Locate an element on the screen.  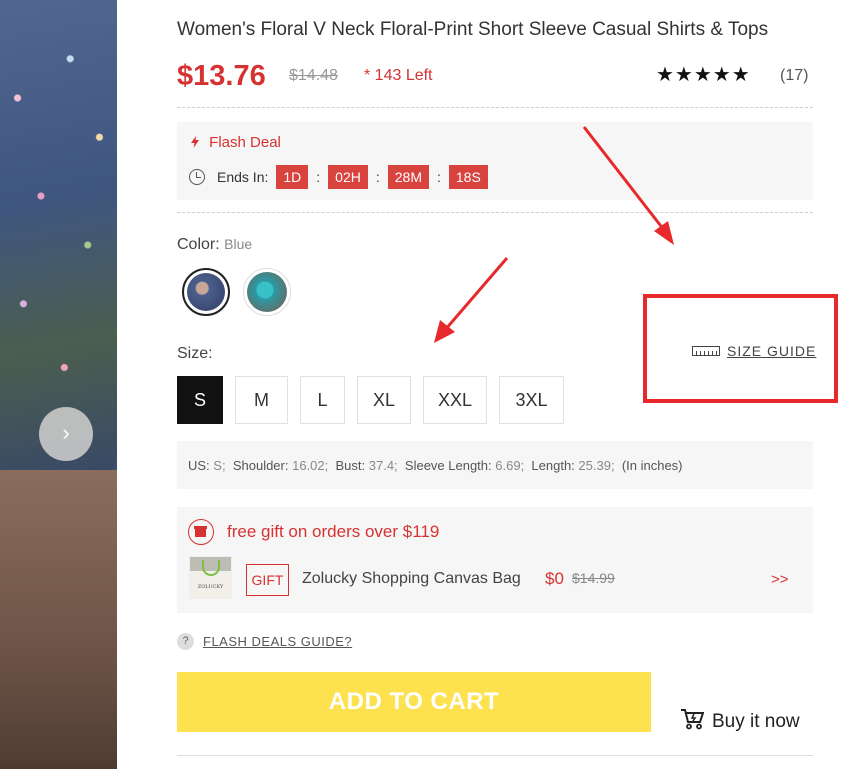
annotation-arrow-left is located at coordinates (471, 300).